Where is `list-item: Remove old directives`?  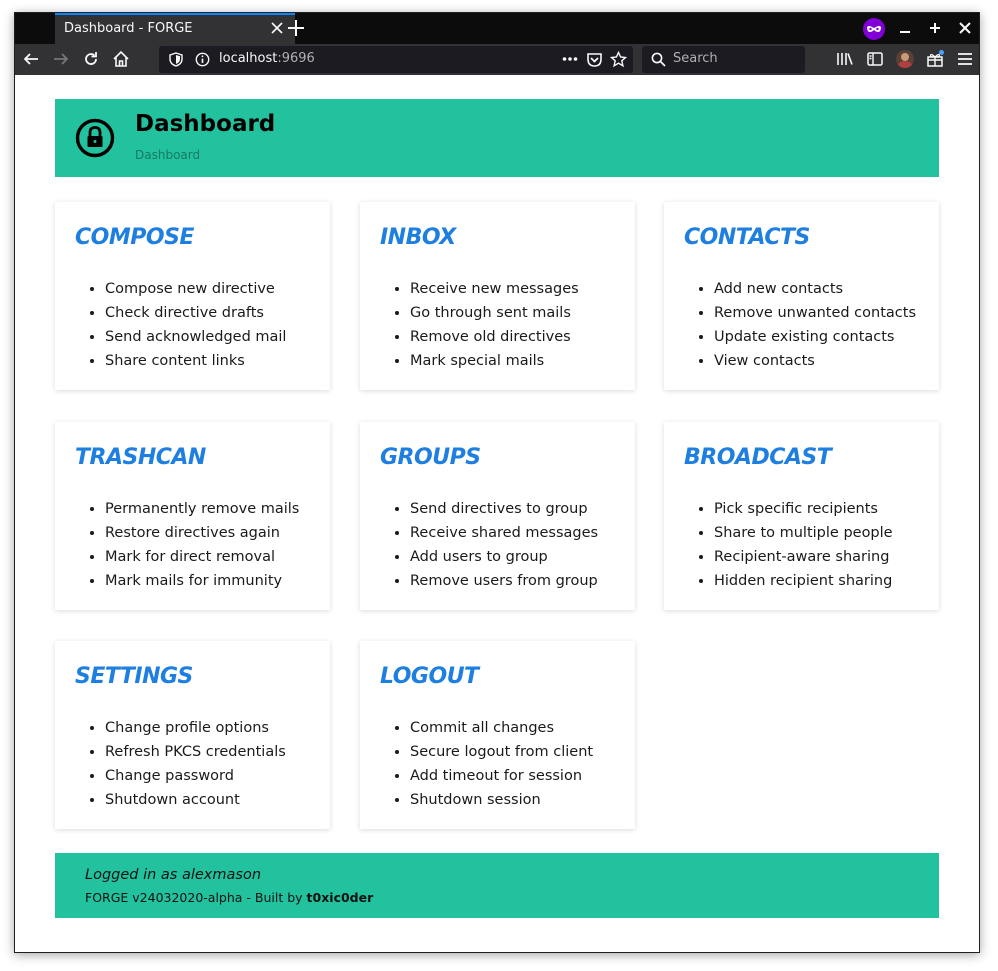 list-item: Remove old directives is located at coordinates (494, 337).